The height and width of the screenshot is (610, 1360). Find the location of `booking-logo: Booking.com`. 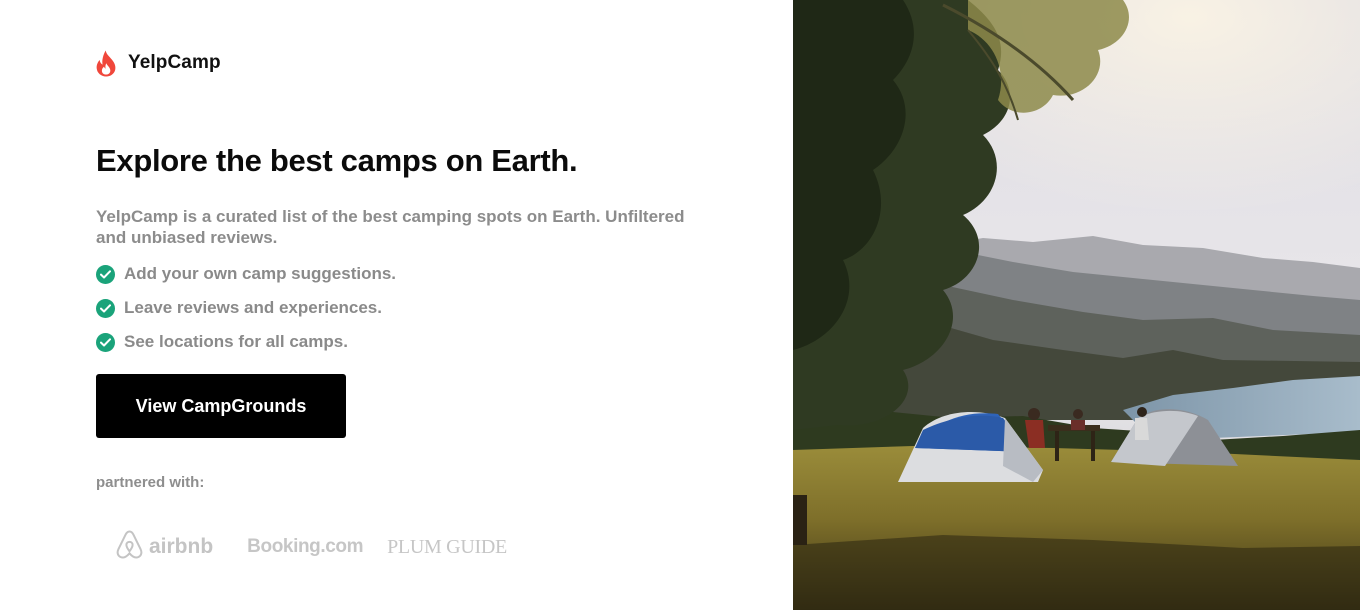

booking-logo: Booking.com is located at coordinates (305, 546).